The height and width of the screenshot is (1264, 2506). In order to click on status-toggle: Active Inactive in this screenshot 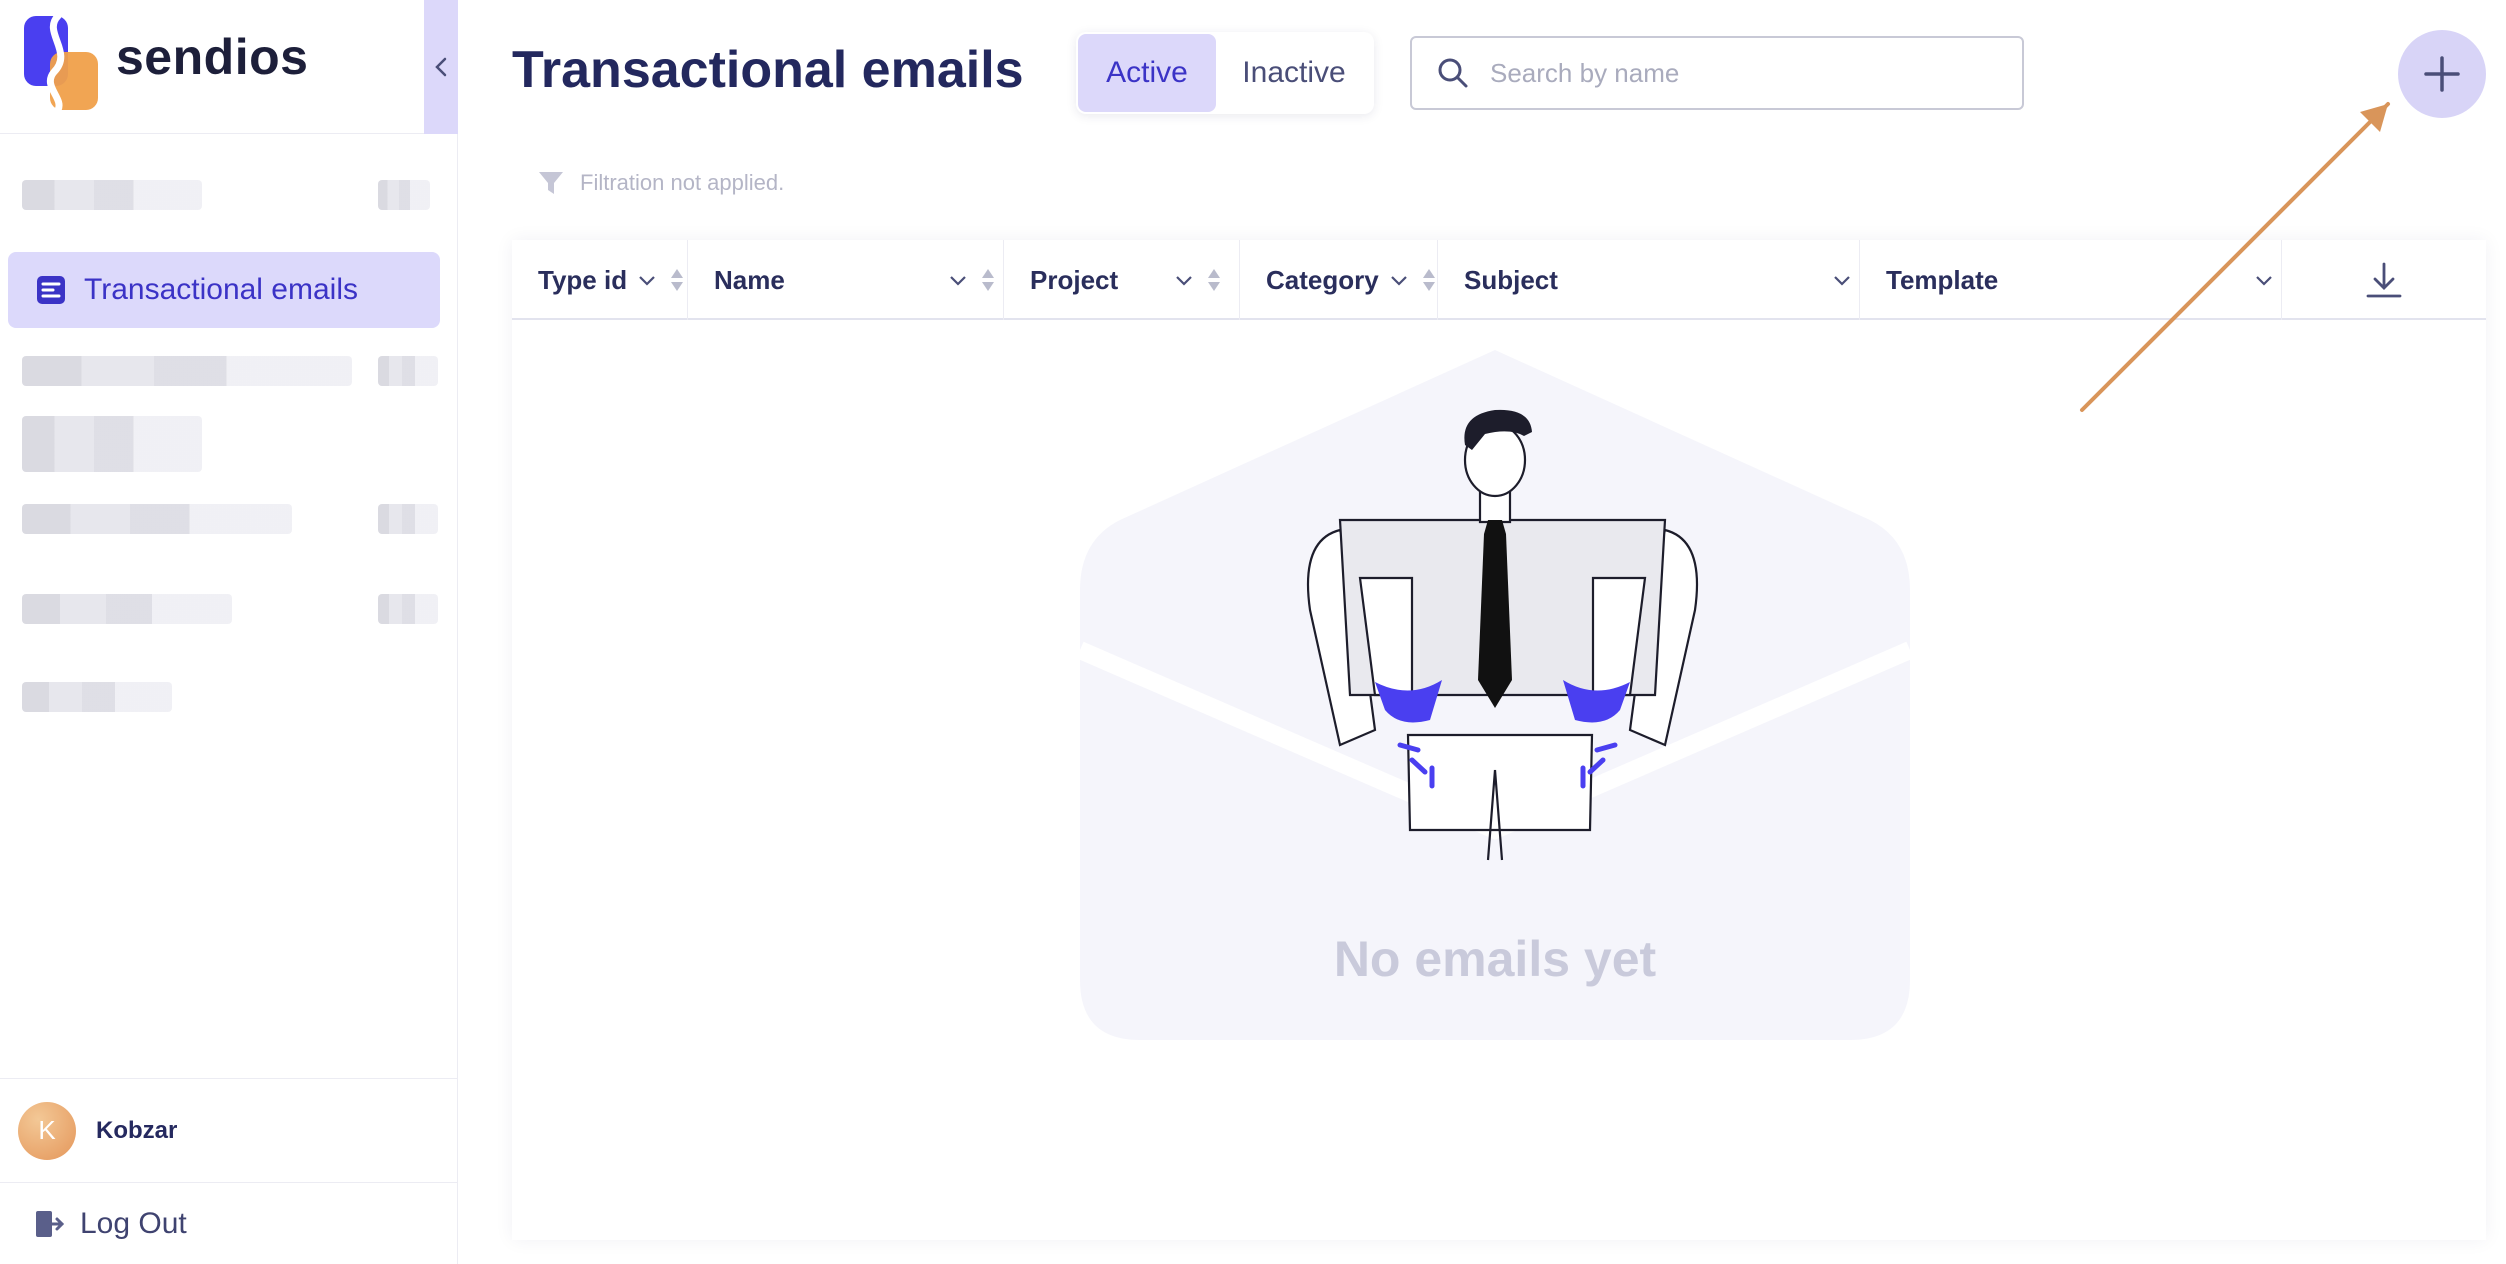, I will do `click(1225, 73)`.